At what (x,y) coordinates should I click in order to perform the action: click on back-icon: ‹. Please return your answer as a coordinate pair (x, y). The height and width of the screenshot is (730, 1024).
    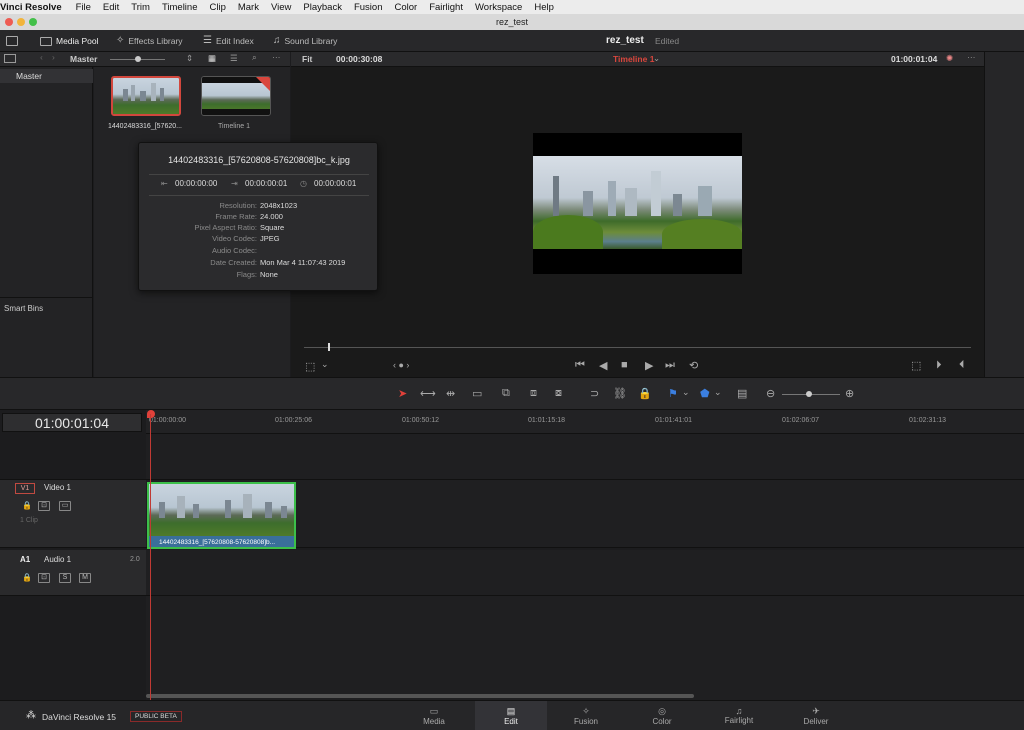
    Looking at the image, I should click on (41, 57).